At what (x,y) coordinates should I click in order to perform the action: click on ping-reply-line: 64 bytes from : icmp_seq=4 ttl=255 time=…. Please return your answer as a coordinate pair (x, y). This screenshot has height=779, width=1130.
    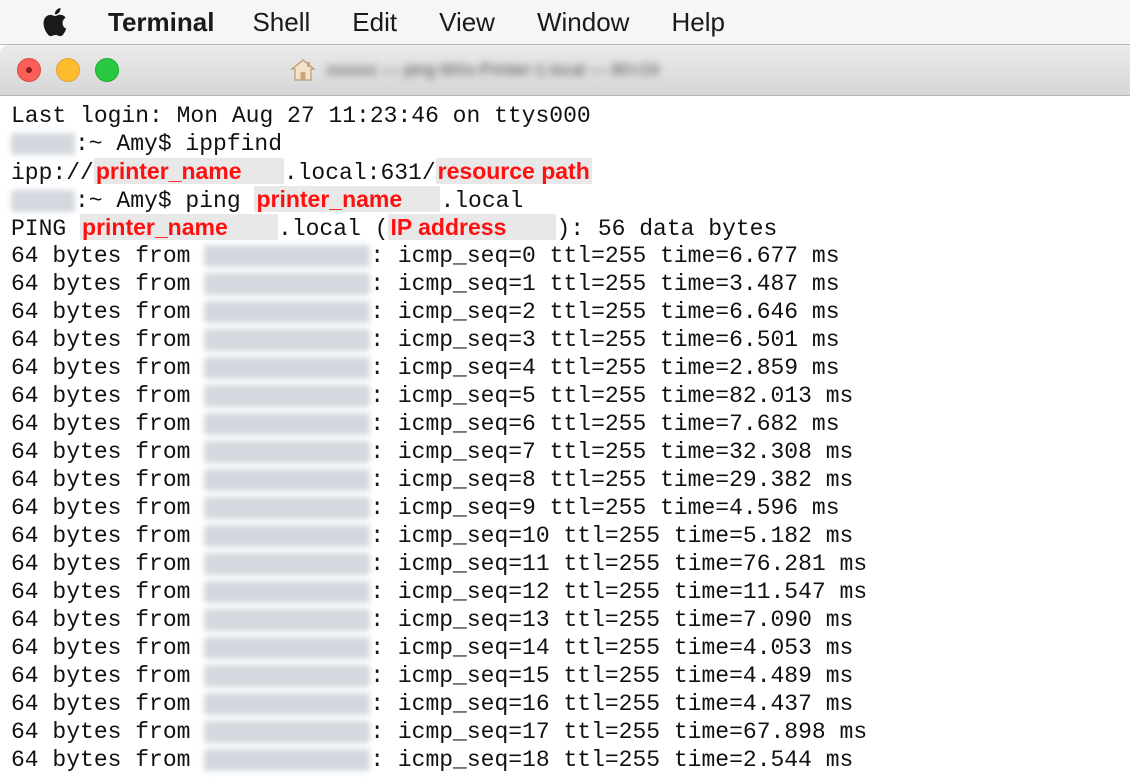
    Looking at the image, I should click on (425, 368).